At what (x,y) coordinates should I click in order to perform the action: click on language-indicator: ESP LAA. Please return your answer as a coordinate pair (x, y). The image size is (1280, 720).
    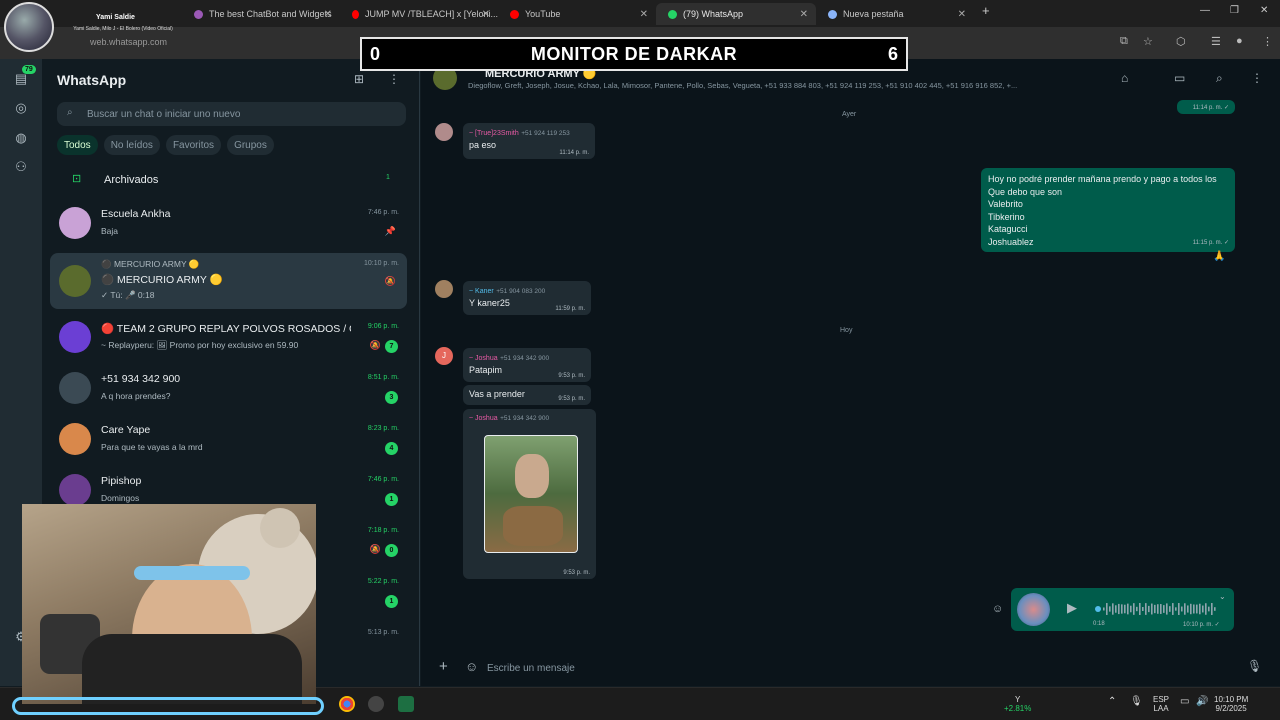
    Looking at the image, I should click on (1161, 704).